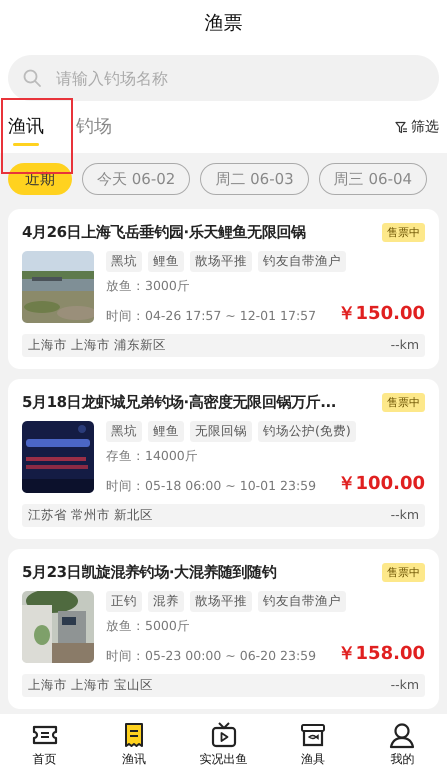  What do you see at coordinates (221, 431) in the screenshot?
I see `tag: 无限回锅` at bounding box center [221, 431].